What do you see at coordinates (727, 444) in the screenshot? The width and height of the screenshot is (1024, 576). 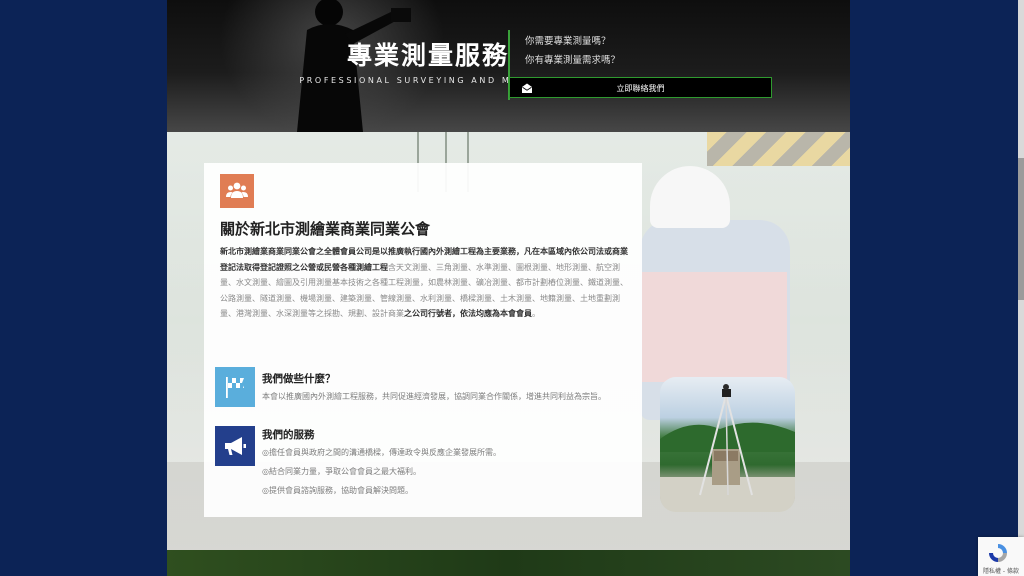 I see `surveying-tripod-photo` at bounding box center [727, 444].